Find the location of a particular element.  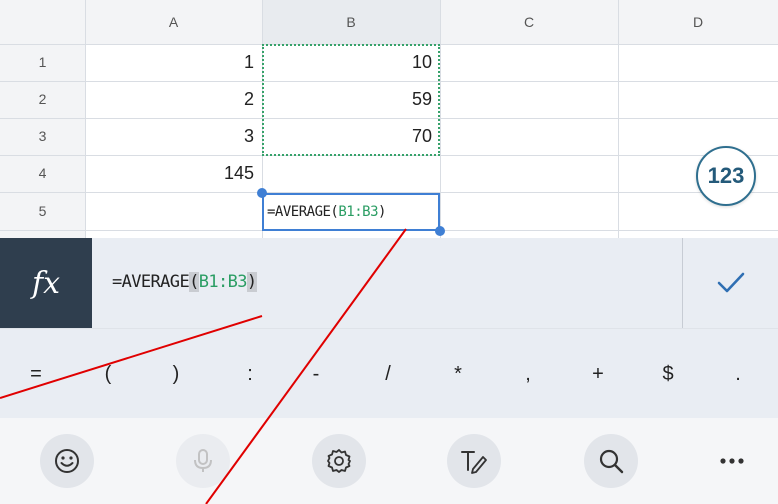

voice-input-button is located at coordinates (203, 461).